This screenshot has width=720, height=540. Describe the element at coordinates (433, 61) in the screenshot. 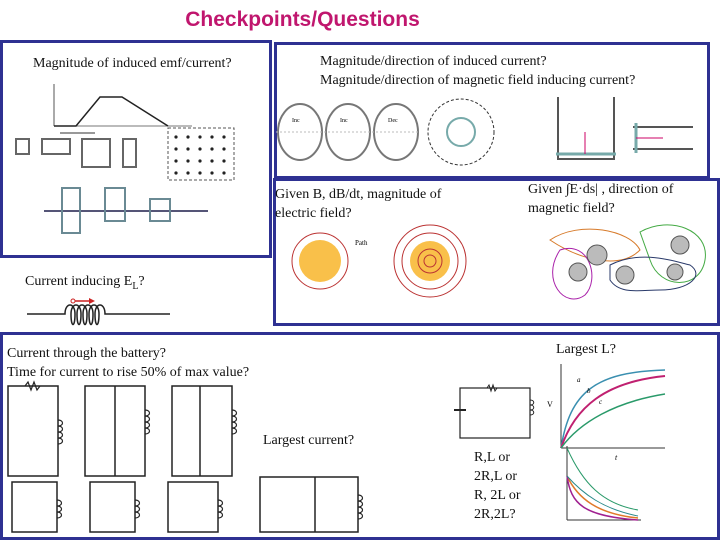

I see `question-current-direction-1: Magnitude/direction of induced current?` at that location.